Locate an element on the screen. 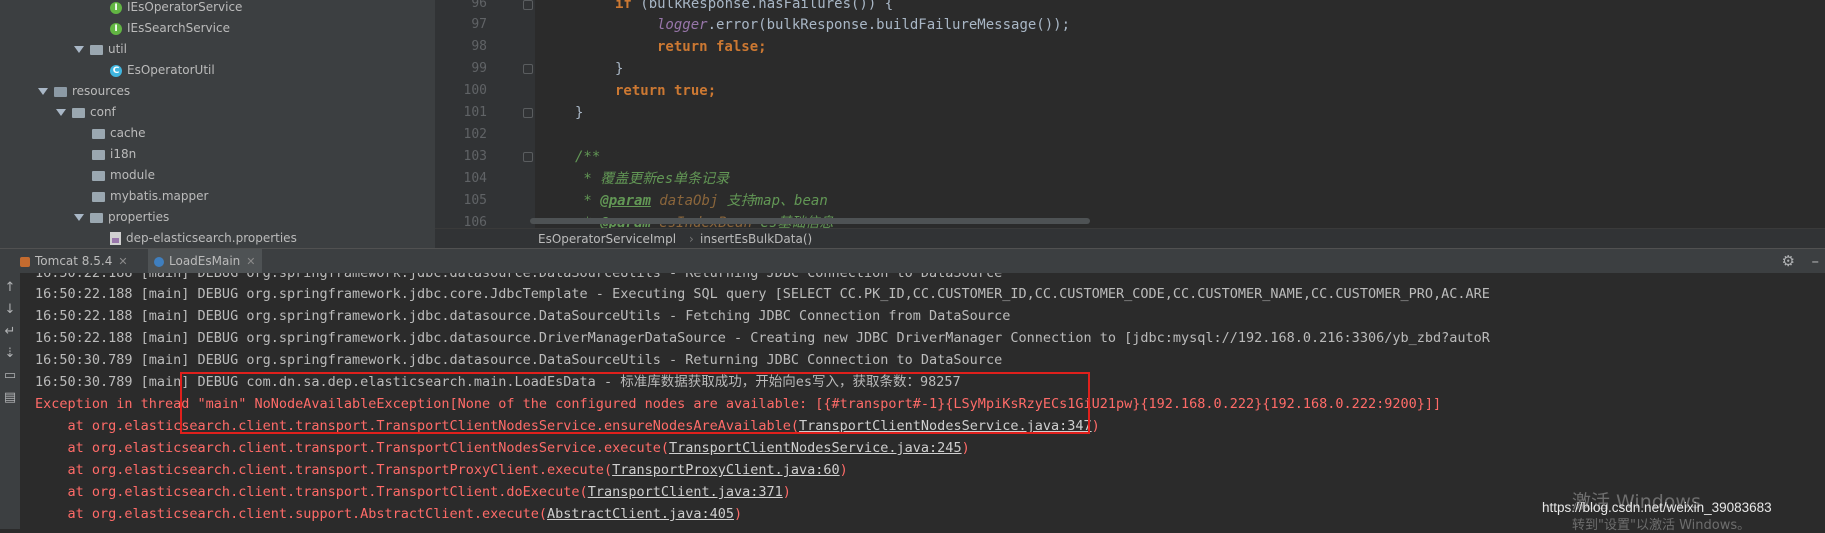 Image resolution: width=1825 pixels, height=533 pixels. print-icon: ▭ is located at coordinates (10, 376).